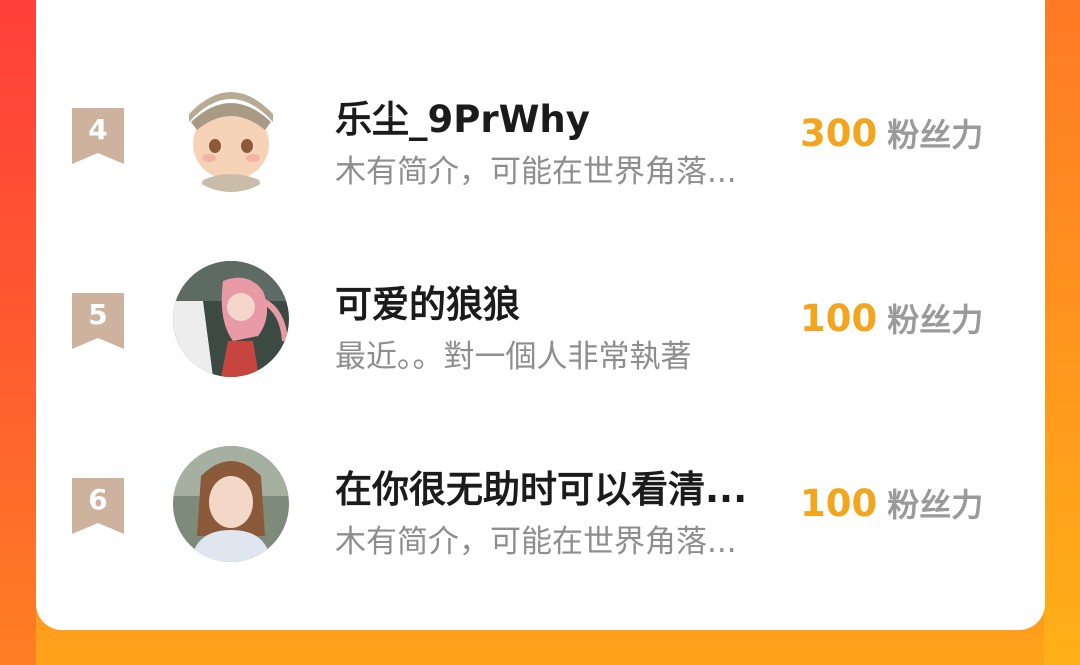  I want to click on user-bio: 最近。。對一個人非常執著, so click(513, 357).